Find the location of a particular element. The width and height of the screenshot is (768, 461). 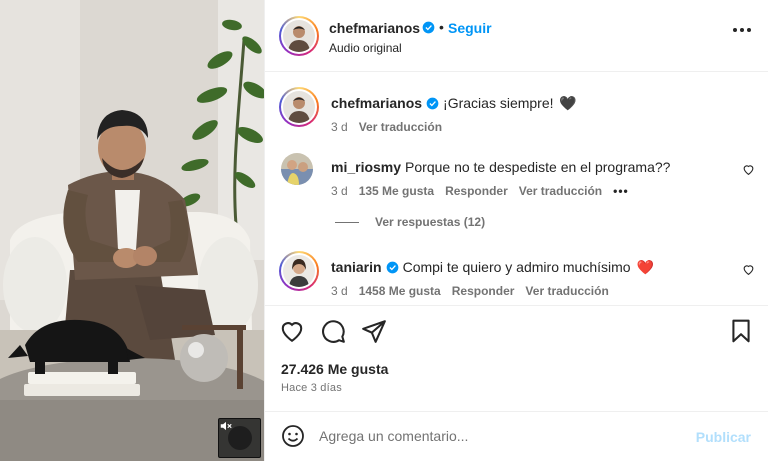

comment-body: chefmarianos ¡Gracias siempre! 🖤 is located at coordinates (454, 103).